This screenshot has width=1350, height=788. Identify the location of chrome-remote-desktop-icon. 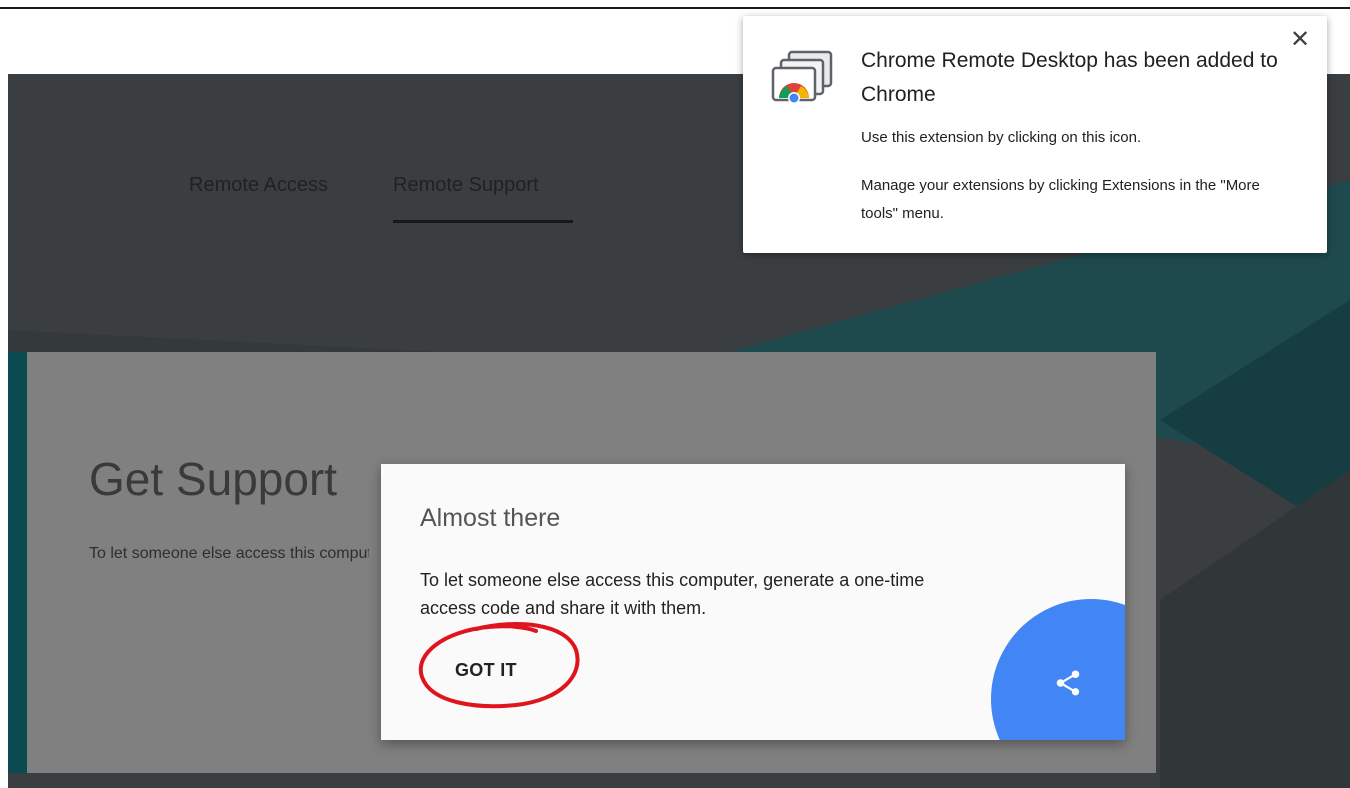
(802, 77).